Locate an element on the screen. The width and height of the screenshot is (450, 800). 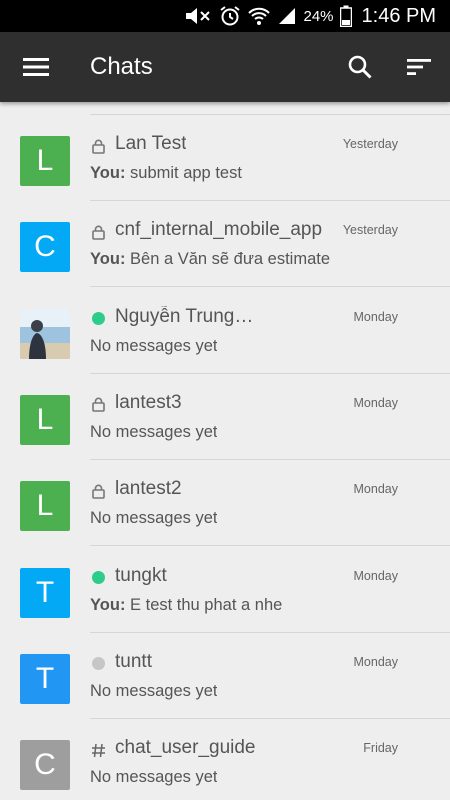
chat-row: Cchat_user_guide Friday No messages yet is located at coordinates (225, 759).